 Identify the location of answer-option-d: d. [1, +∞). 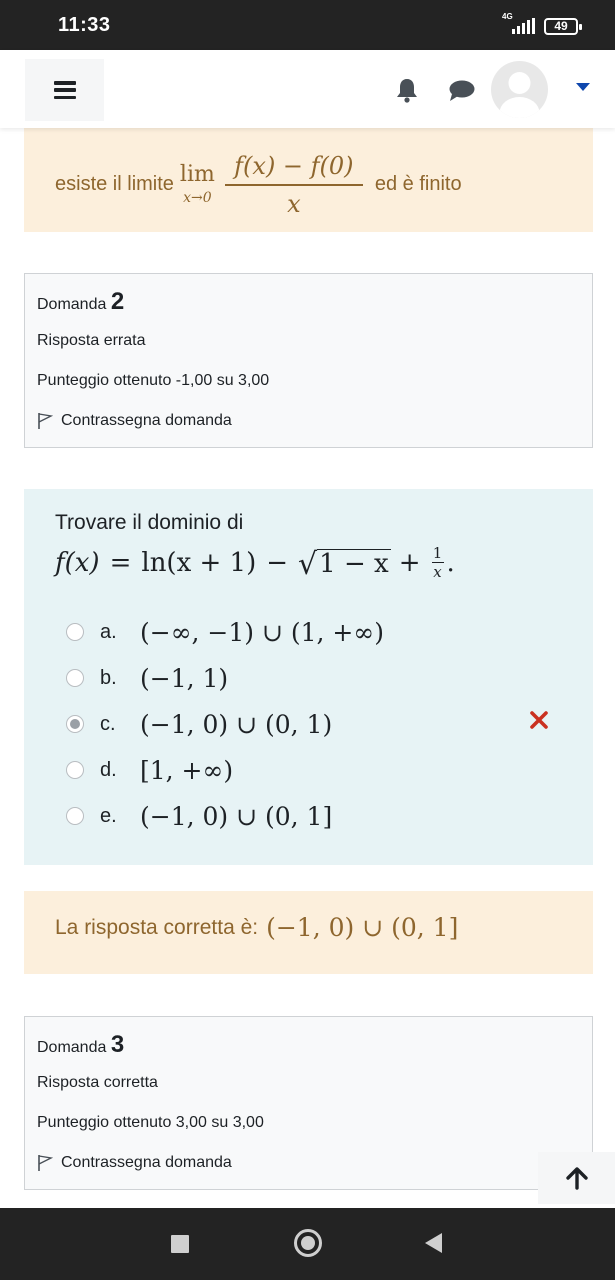
(149, 770).